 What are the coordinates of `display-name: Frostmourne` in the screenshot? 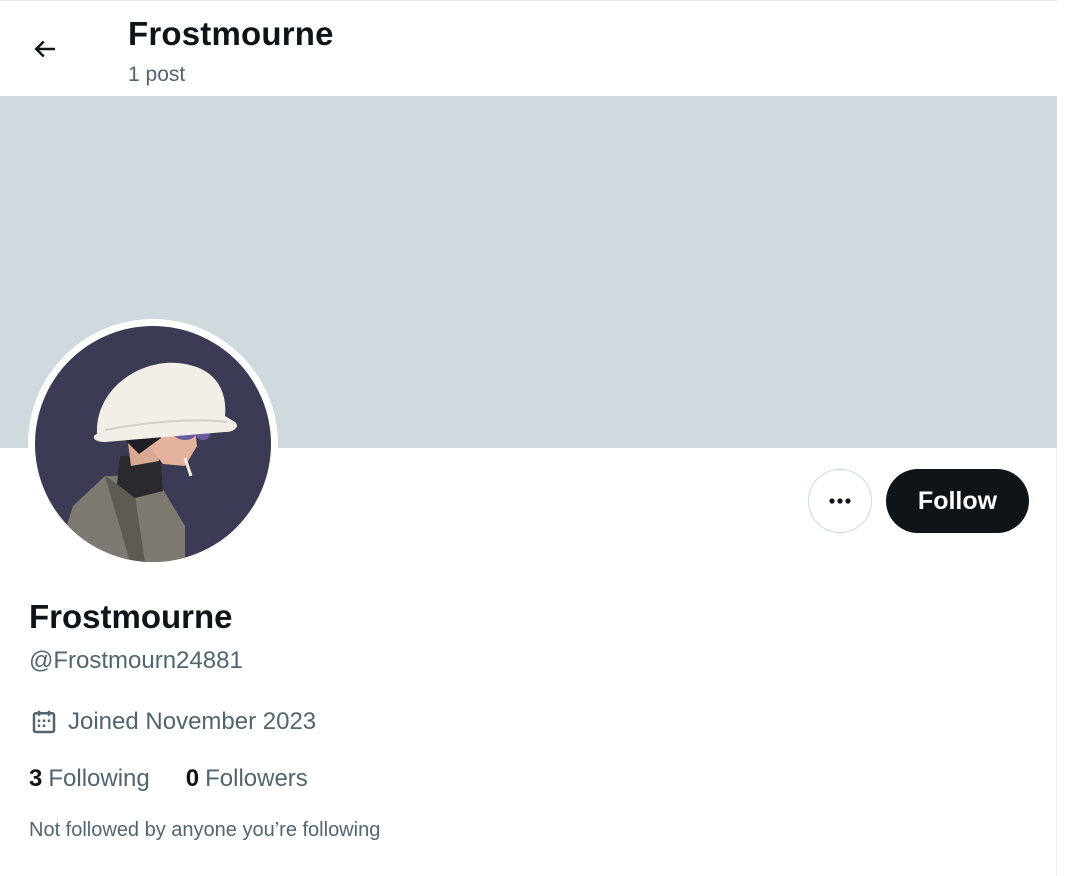 It's located at (131, 616).